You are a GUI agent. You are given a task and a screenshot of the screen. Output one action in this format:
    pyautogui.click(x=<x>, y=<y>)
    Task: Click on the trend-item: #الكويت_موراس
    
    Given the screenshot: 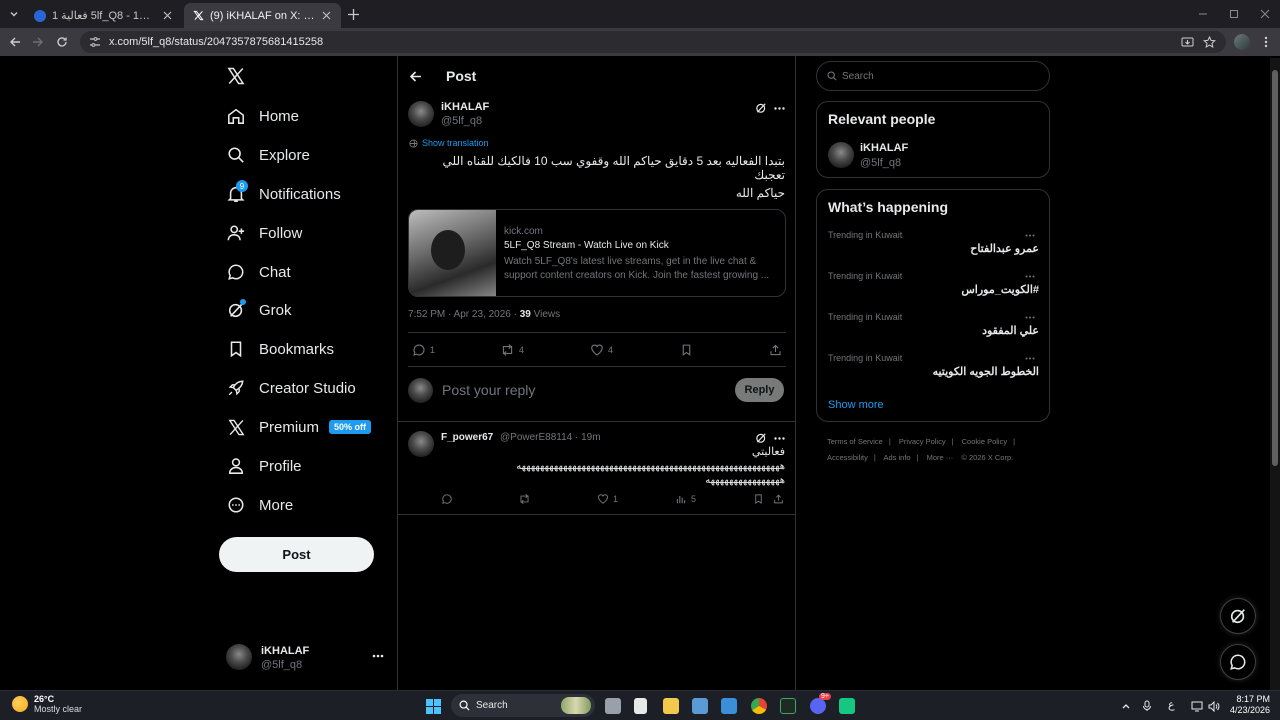 What is the action you would take?
    pyautogui.click(x=1000, y=289)
    